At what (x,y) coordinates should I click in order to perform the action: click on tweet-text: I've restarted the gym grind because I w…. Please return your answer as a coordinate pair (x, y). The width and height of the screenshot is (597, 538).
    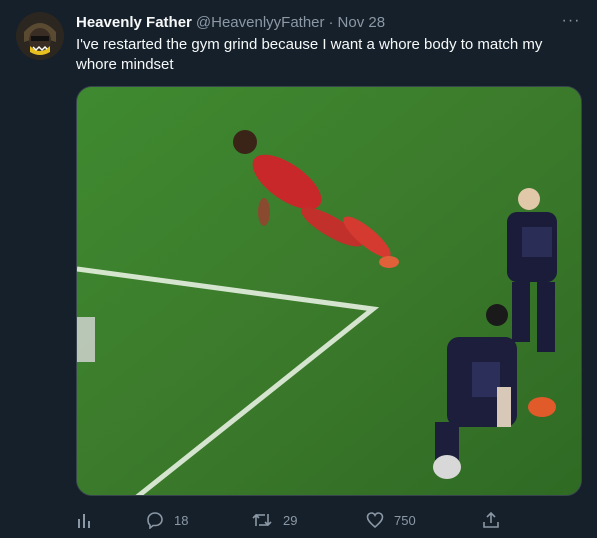
    Looking at the image, I should click on (309, 54).